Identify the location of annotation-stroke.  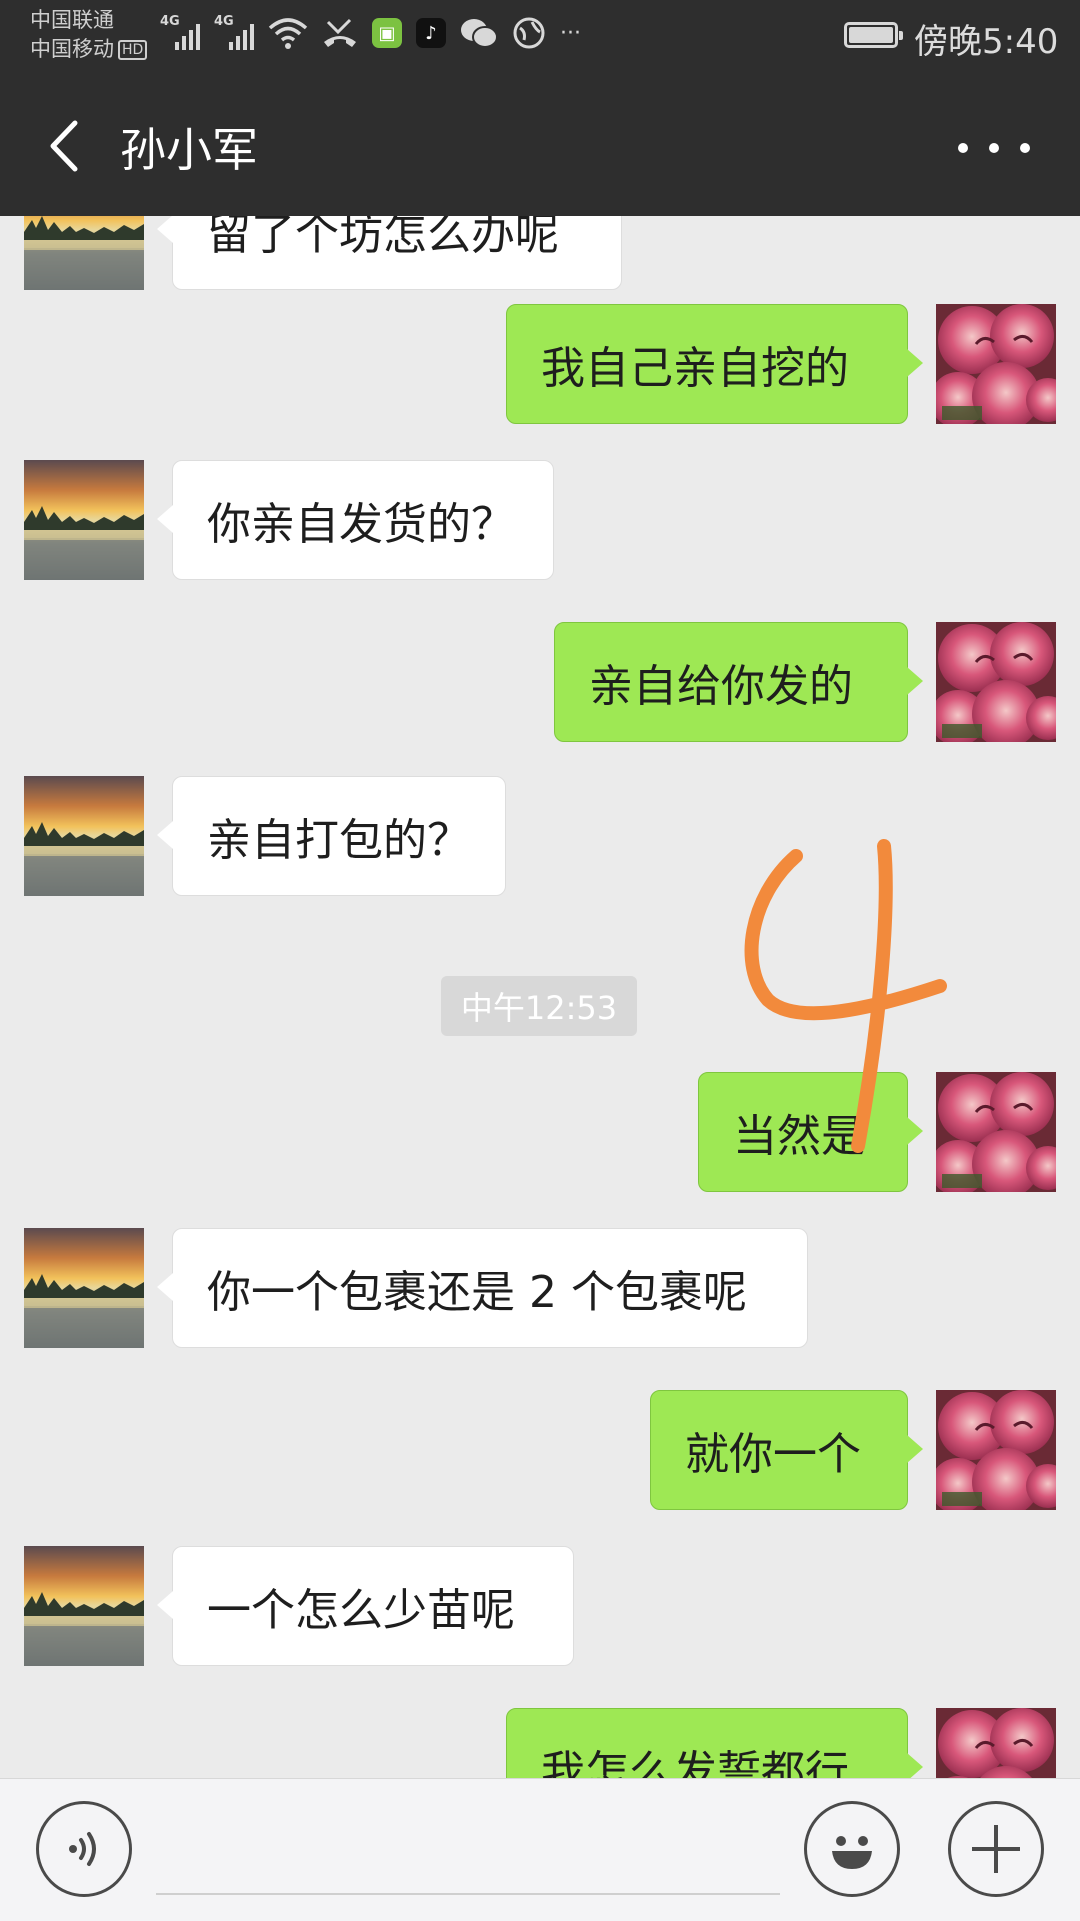
(845, 996).